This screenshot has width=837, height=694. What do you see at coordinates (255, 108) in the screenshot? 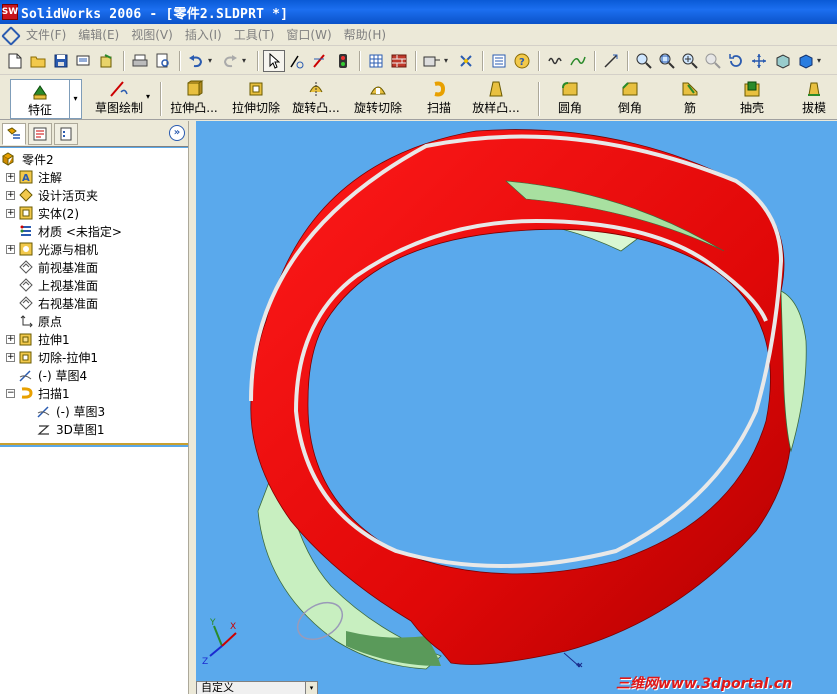
I see `extrude-cut-label: 拉伸切除` at bounding box center [255, 108].